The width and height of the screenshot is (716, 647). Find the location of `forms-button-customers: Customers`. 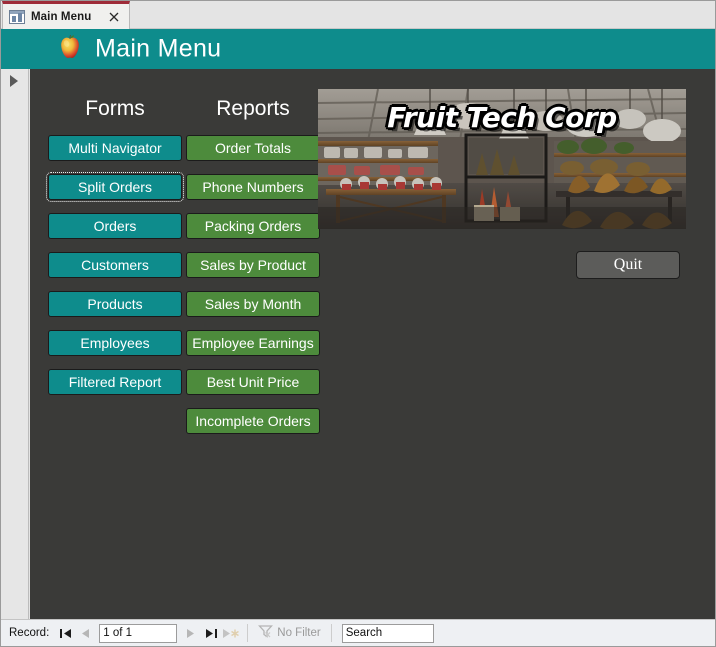

forms-button-customers: Customers is located at coordinates (115, 265).